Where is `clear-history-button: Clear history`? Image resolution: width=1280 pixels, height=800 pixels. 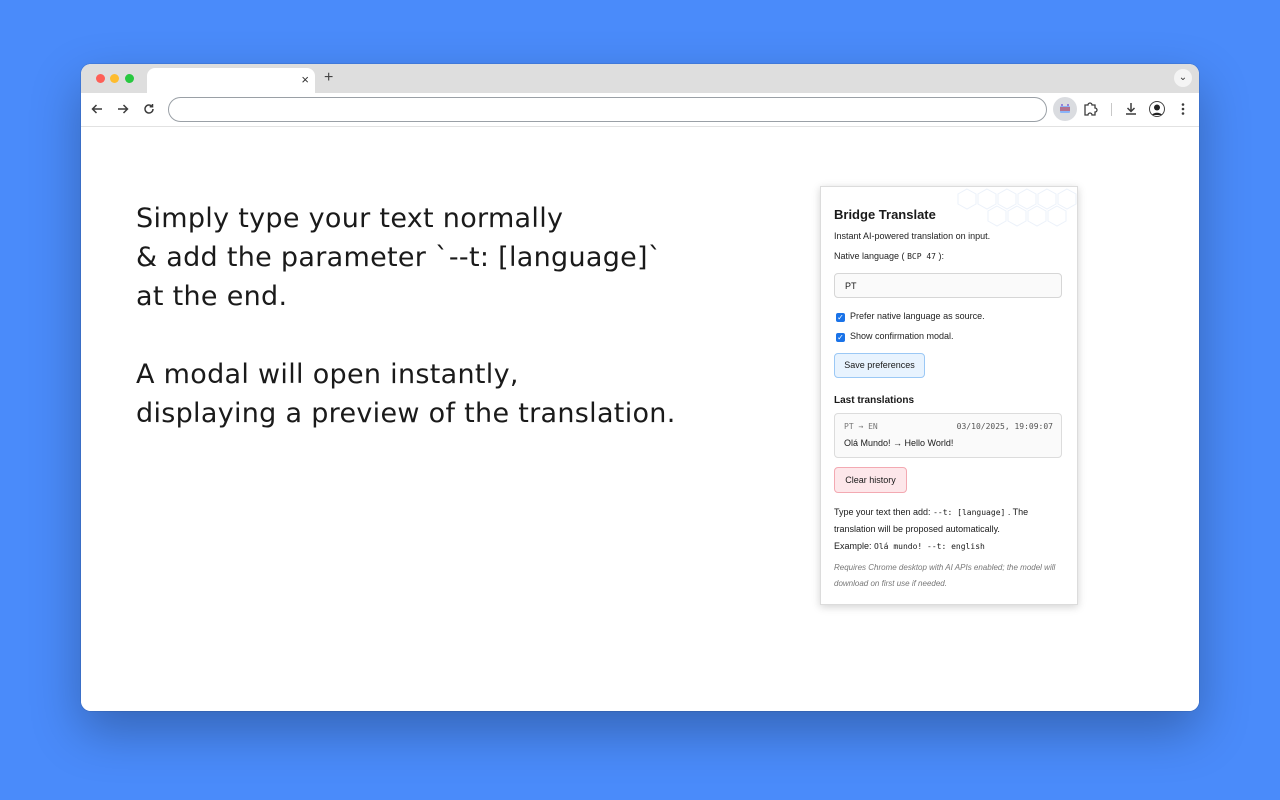 clear-history-button: Clear history is located at coordinates (870, 480).